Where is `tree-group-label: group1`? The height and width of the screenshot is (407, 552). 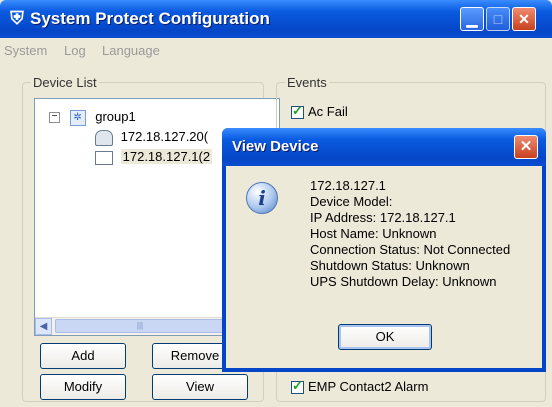 tree-group-label: group1 is located at coordinates (115, 116).